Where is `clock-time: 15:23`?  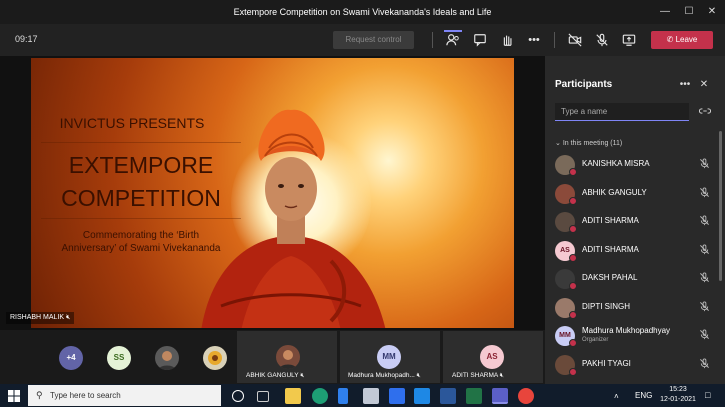 clock-time: 15:23 is located at coordinates (678, 389).